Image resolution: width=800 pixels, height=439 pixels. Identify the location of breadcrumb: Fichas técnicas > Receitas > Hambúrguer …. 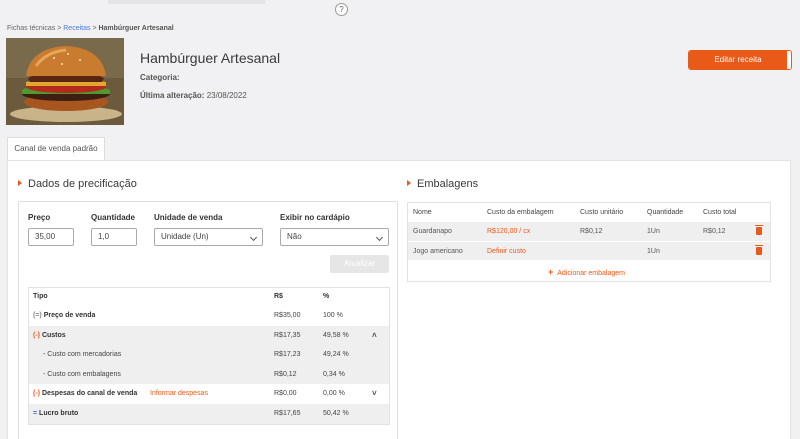
(90, 28).